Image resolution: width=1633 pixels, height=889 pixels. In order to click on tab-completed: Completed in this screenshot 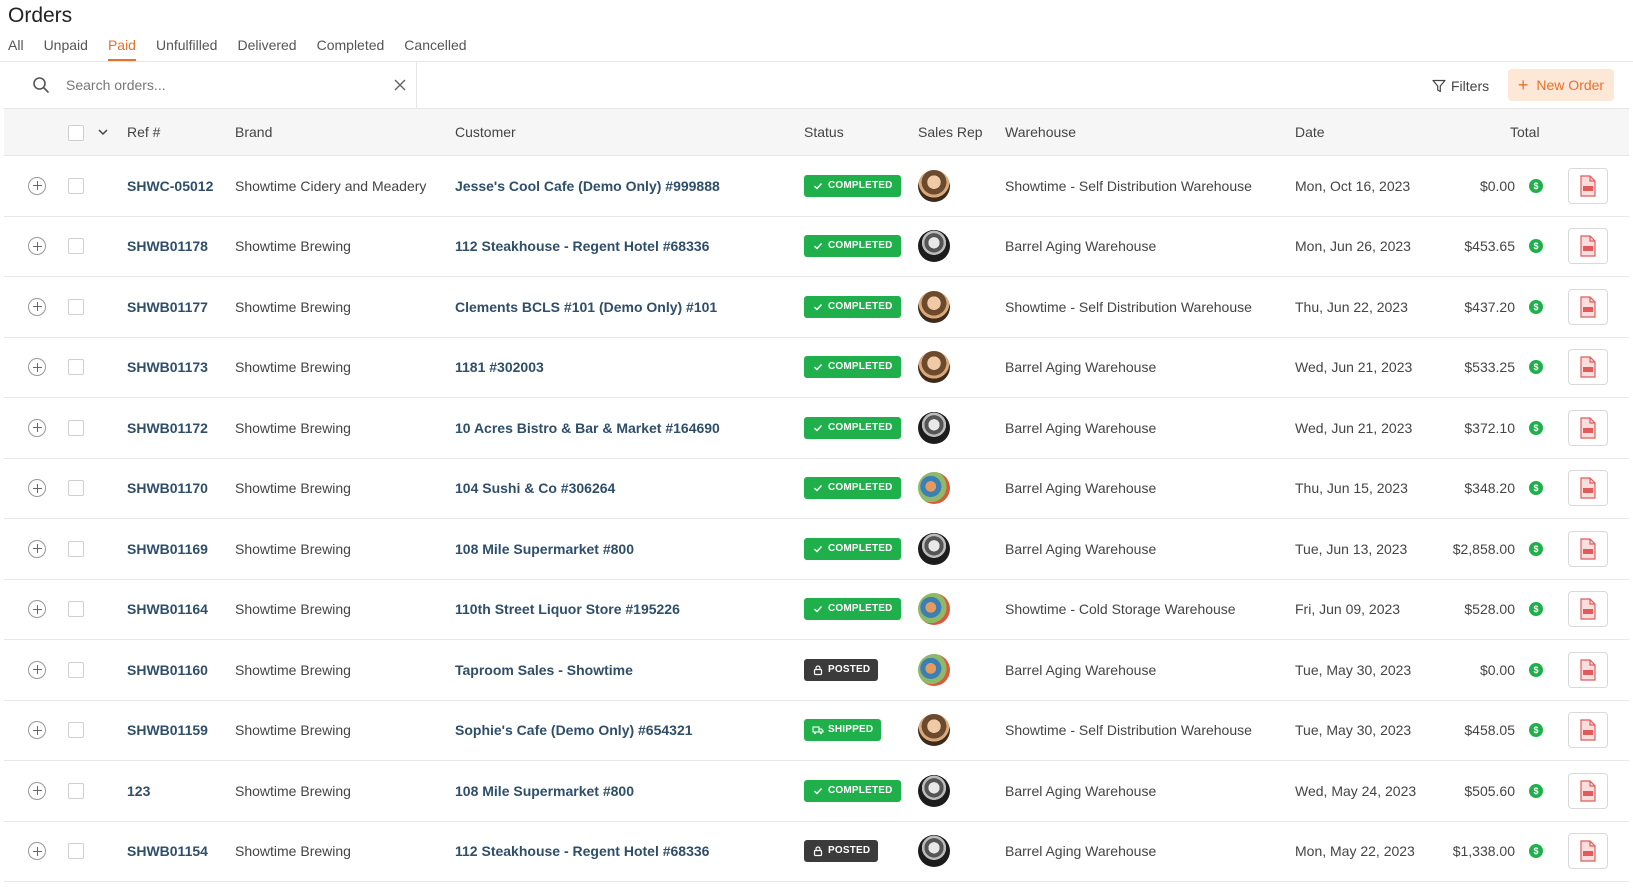, I will do `click(351, 48)`.